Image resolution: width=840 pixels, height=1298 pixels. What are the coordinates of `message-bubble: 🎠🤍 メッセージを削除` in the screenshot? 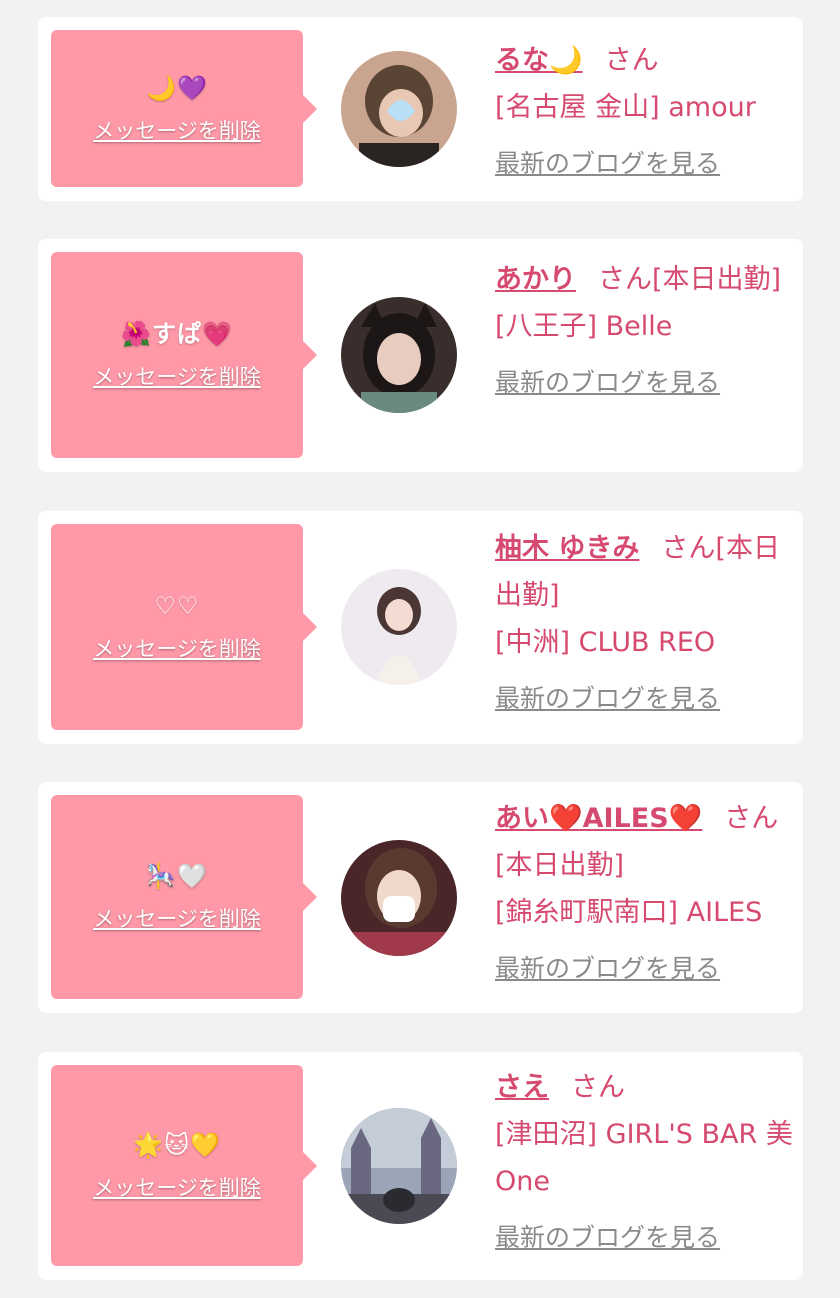 It's located at (184, 897).